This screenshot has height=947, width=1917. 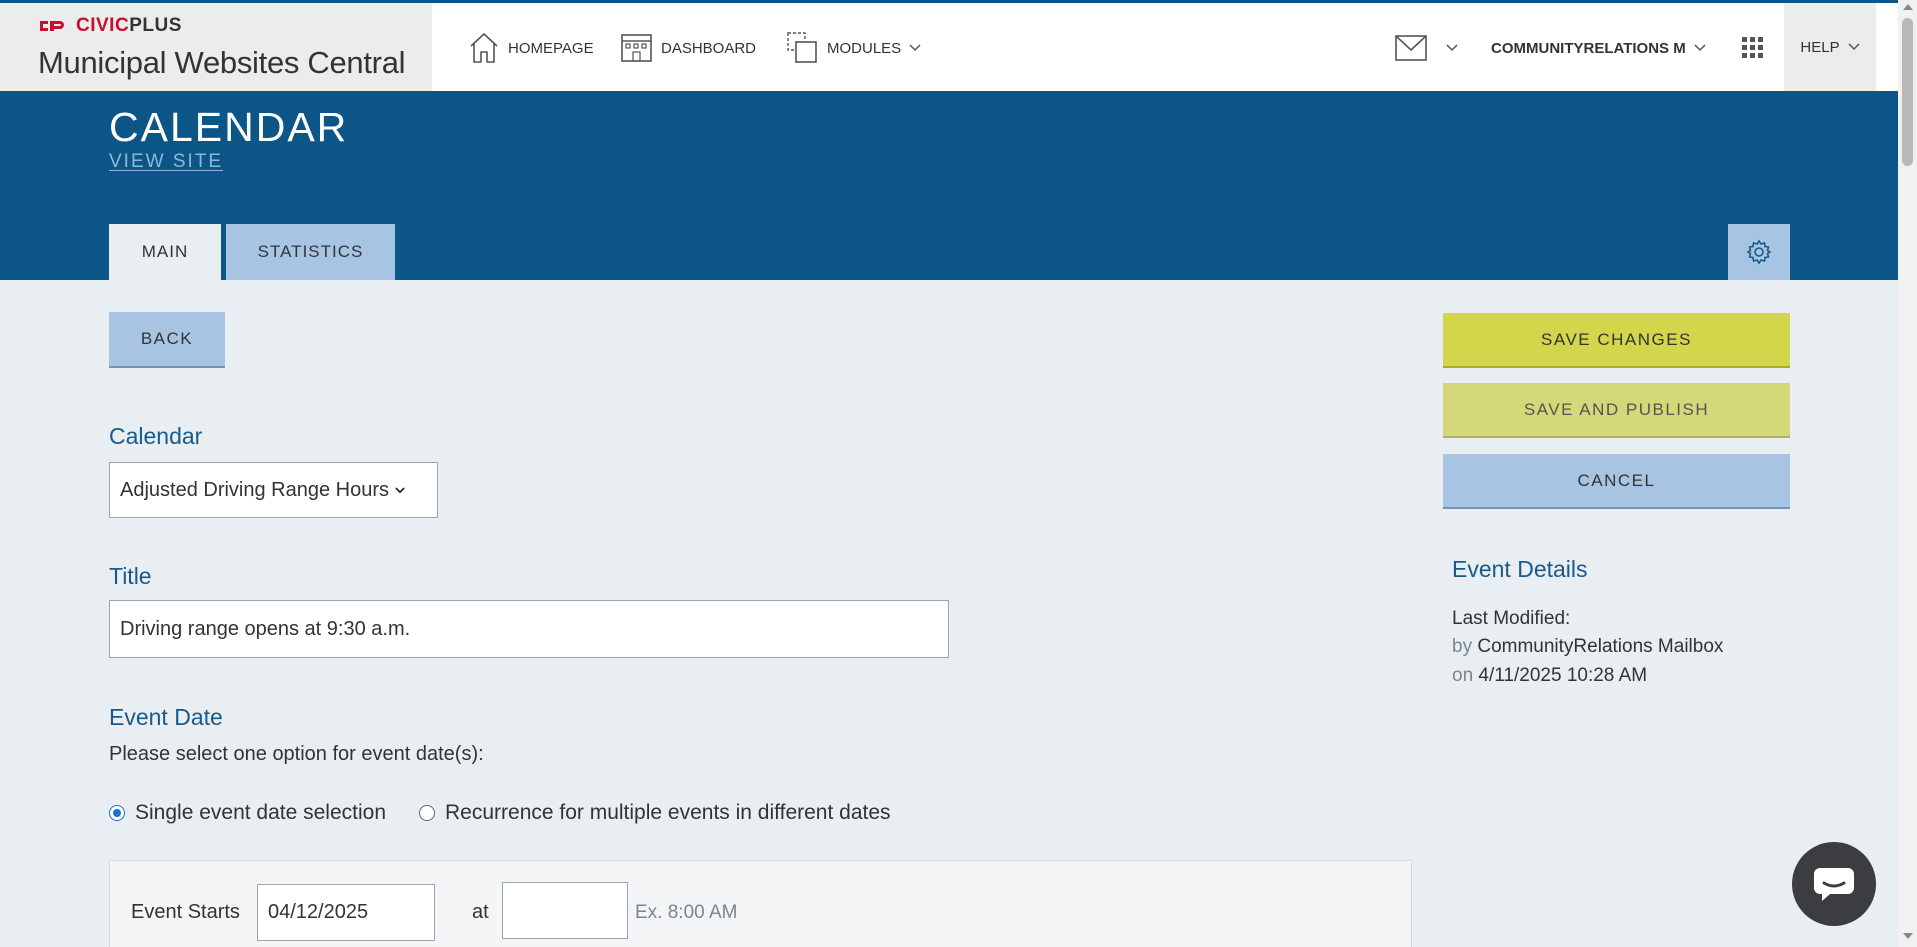 I want to click on brand-area: CIVICPLUS Municipal Websites Central, so click(x=216, y=47).